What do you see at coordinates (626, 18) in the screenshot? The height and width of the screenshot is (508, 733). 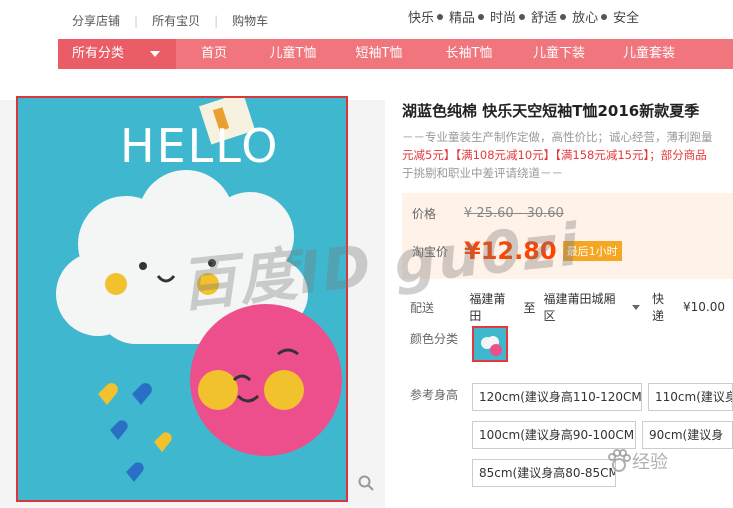 I see `slogan-word: 安全` at bounding box center [626, 18].